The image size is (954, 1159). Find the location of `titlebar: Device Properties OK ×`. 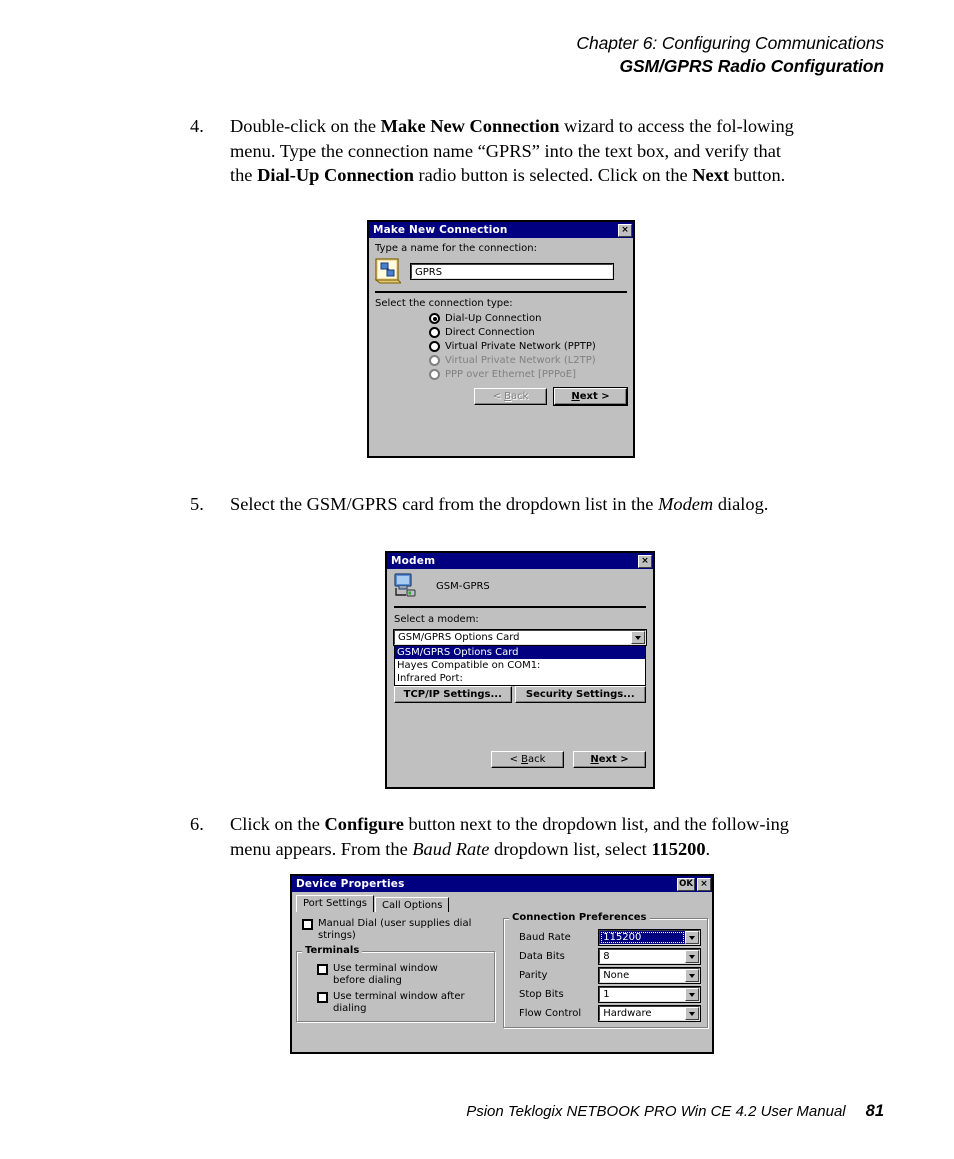

titlebar: Device Properties OK × is located at coordinates (502, 884).